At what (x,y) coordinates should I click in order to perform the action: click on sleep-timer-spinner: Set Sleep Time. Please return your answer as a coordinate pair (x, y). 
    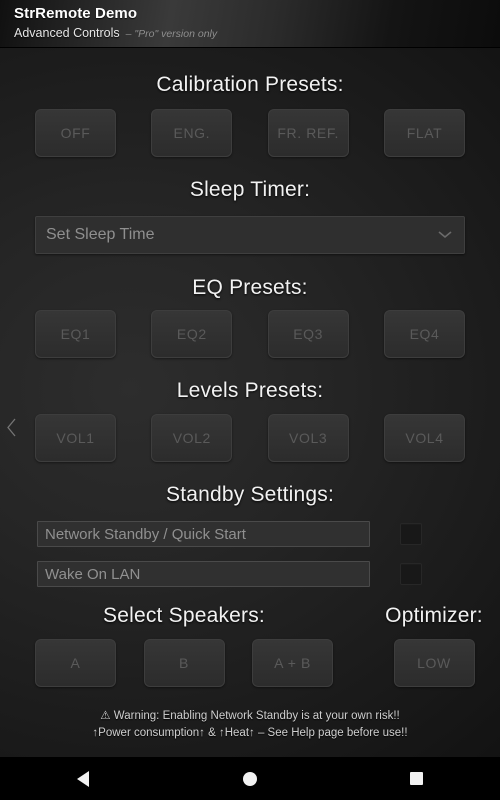
    Looking at the image, I should click on (250, 235).